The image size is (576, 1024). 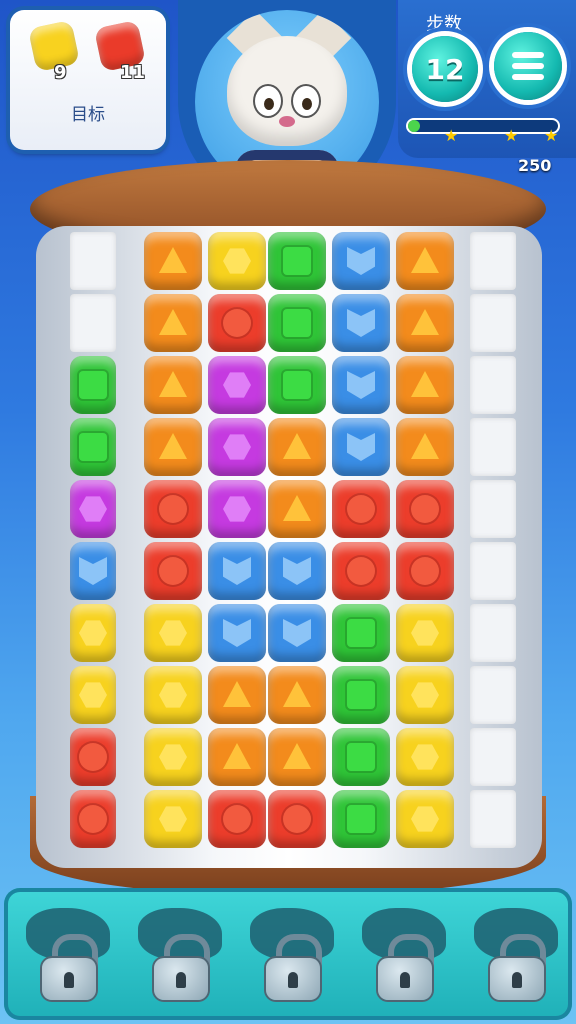 What do you see at coordinates (120, 51) in the screenshot?
I see `goal-item-red: 11` at bounding box center [120, 51].